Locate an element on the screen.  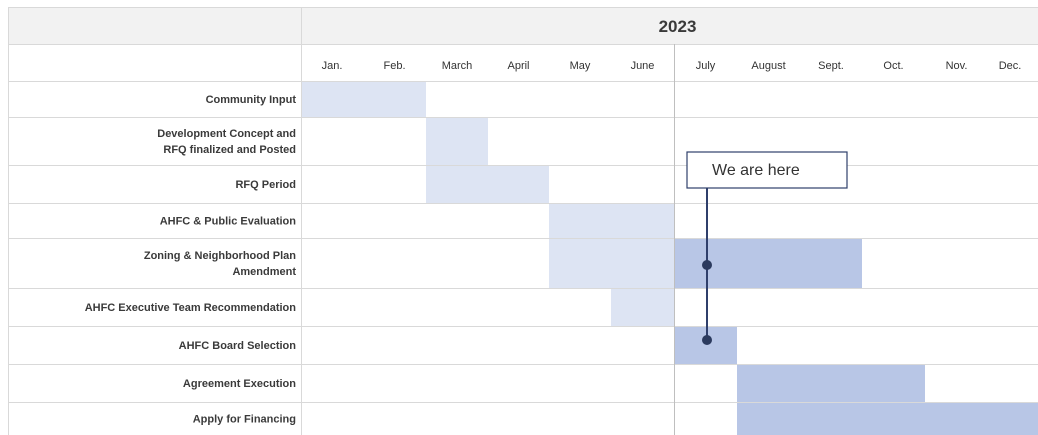
month-label: April is located at coordinates (518, 66).